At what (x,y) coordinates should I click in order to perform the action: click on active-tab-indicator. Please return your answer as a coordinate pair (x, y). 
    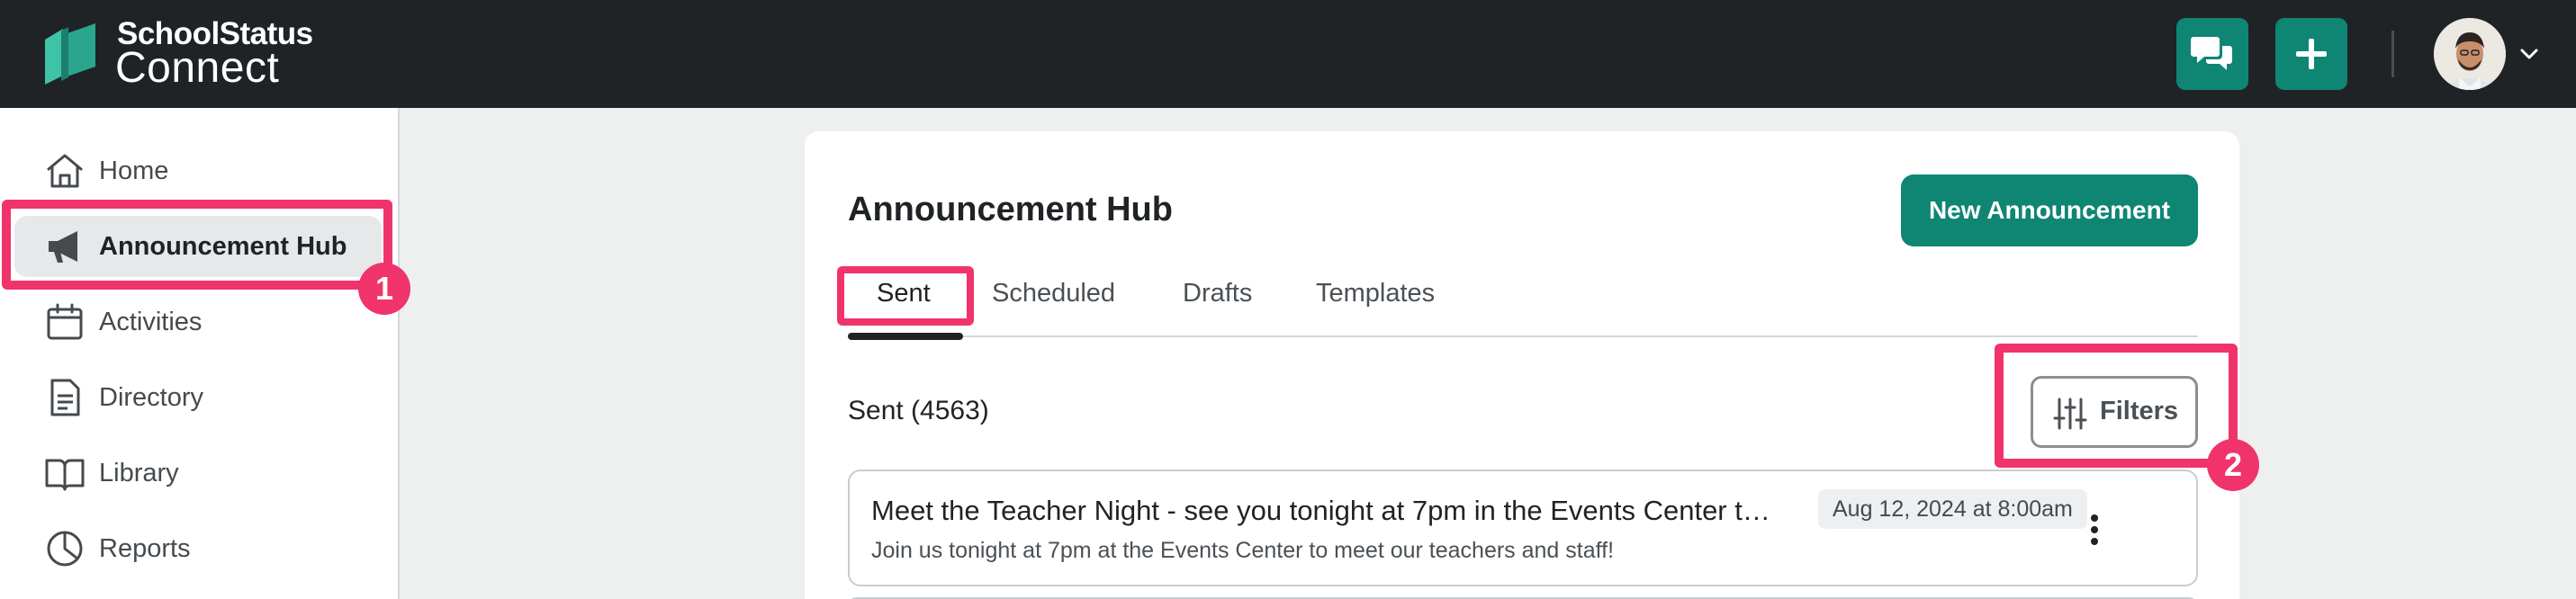
    Looking at the image, I should click on (905, 336).